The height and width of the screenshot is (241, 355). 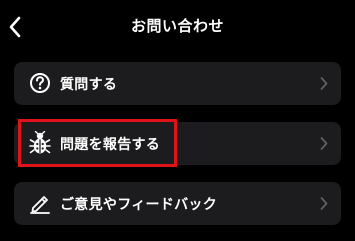 I want to click on menu-item-label: ご意見やフィードバック, so click(x=139, y=205).